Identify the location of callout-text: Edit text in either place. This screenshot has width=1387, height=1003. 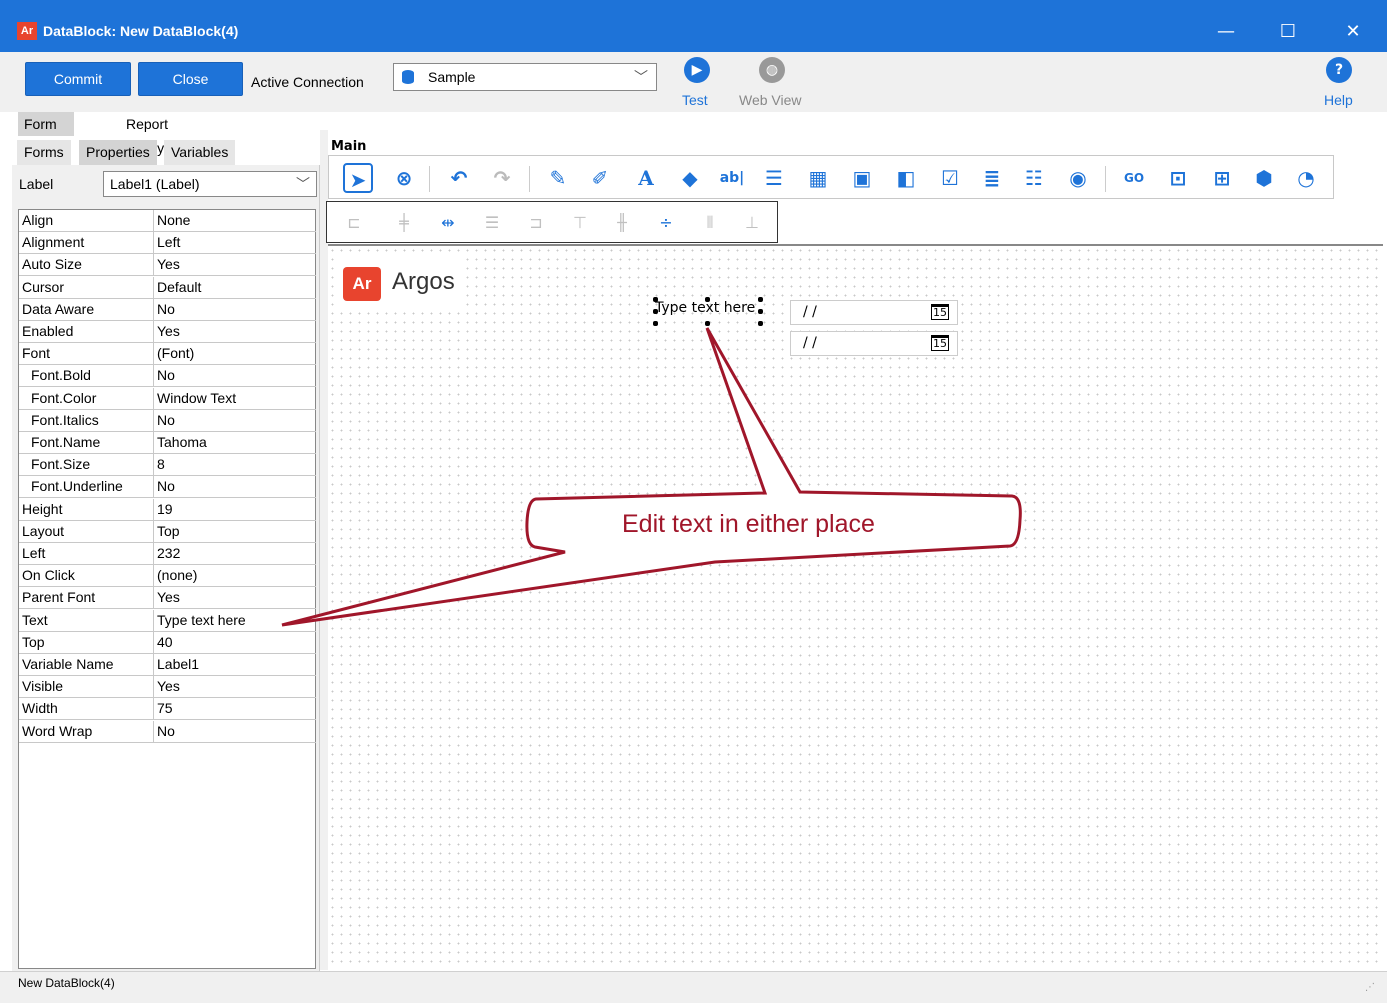
(748, 524).